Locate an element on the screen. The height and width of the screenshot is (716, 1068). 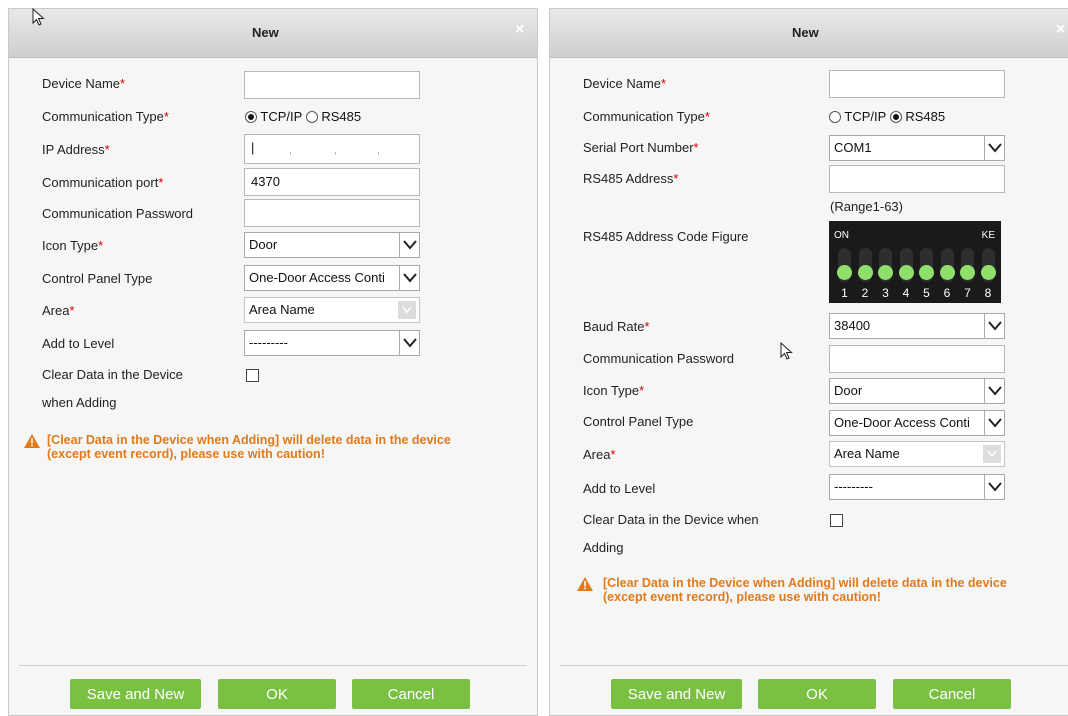
serial-port-number-label: Serial Port Number* is located at coordinates (641, 147).